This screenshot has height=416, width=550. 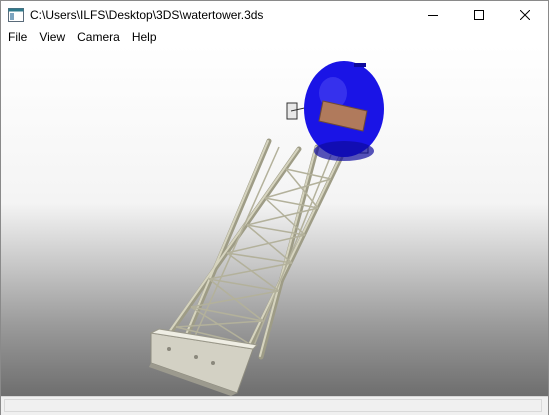 I want to click on minimize-icon, so click(x=433, y=15).